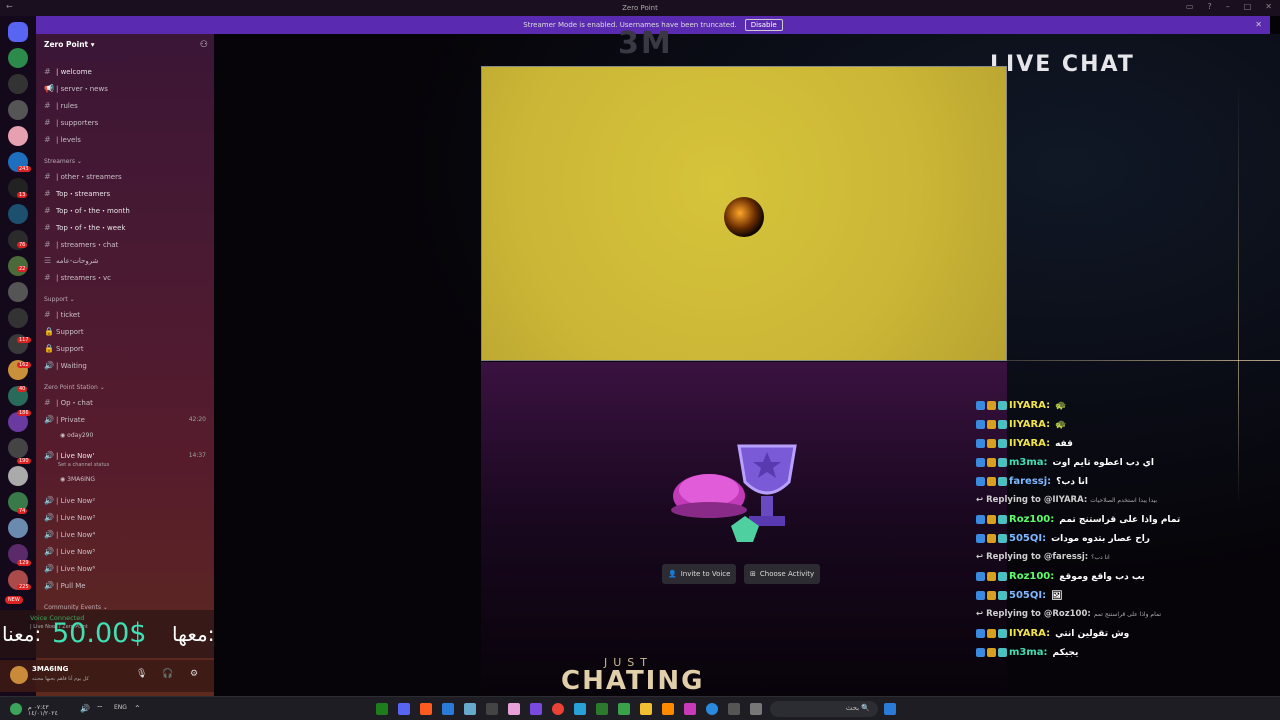 Image resolution: width=1280 pixels, height=720 pixels. What do you see at coordinates (47, 71) in the screenshot?
I see `hash-icon: #` at bounding box center [47, 71].